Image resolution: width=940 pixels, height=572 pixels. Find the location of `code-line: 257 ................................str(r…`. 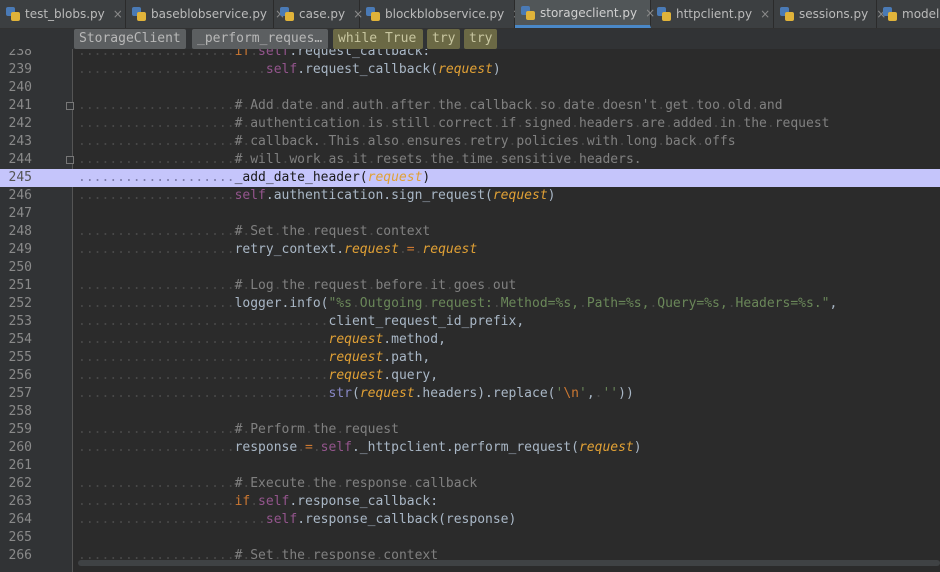

code-line: 257 ................................str(r… is located at coordinates (470, 394).